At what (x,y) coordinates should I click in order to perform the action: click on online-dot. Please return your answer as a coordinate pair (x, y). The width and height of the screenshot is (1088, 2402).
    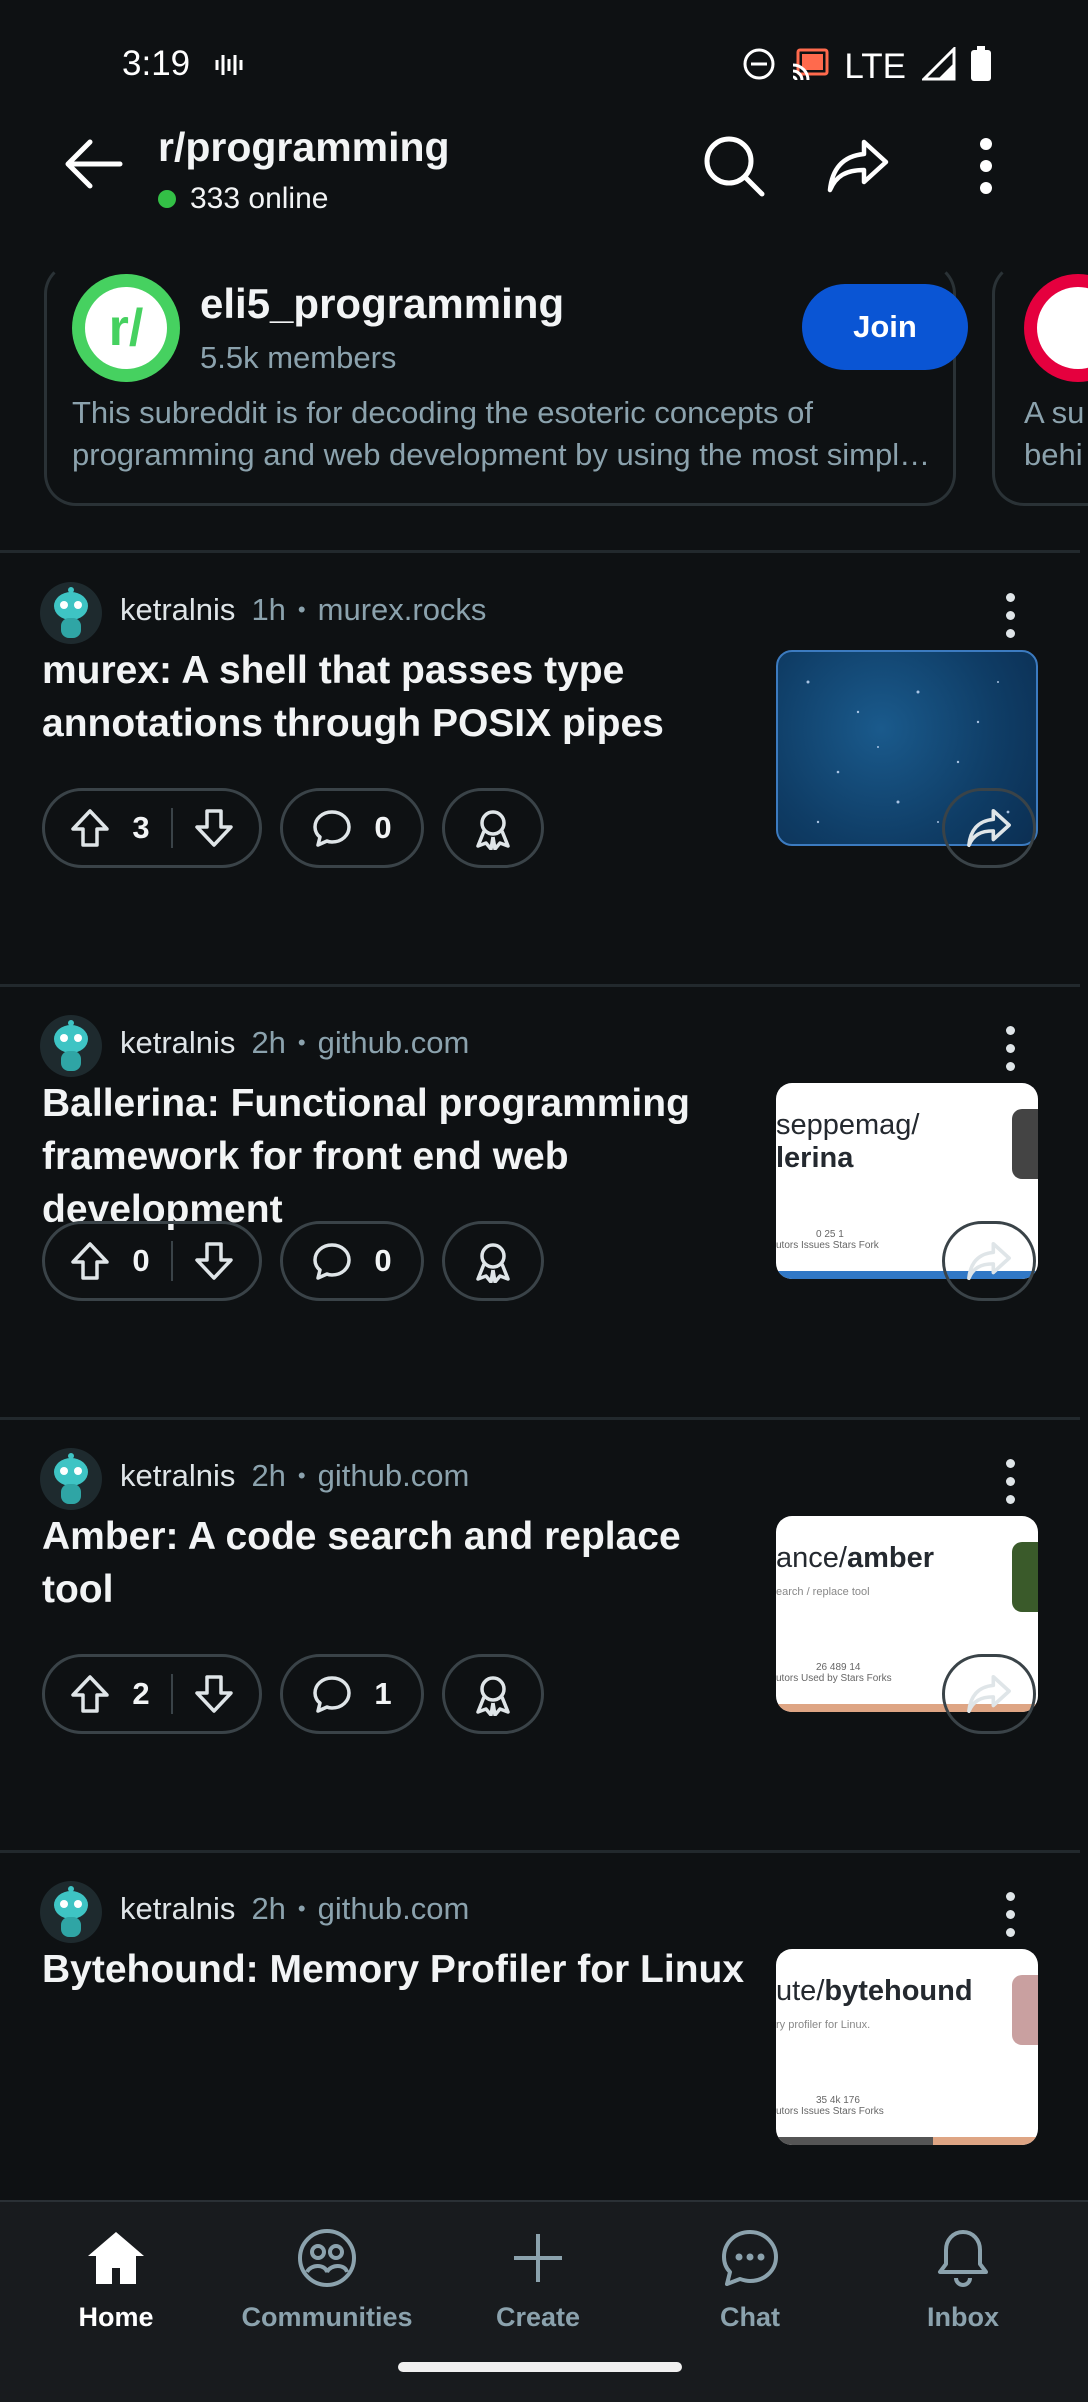
    Looking at the image, I should click on (167, 199).